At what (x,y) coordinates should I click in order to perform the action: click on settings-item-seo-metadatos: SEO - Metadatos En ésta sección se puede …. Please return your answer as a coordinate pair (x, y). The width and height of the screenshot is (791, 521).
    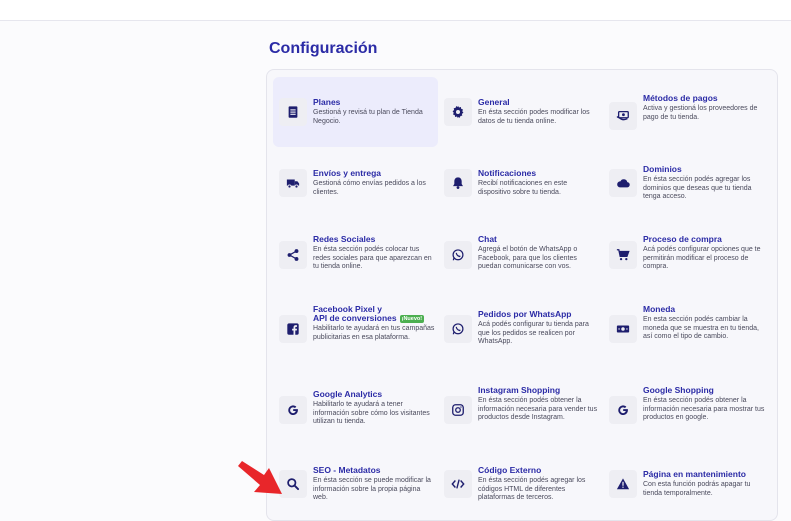
    Looking at the image, I should click on (355, 485).